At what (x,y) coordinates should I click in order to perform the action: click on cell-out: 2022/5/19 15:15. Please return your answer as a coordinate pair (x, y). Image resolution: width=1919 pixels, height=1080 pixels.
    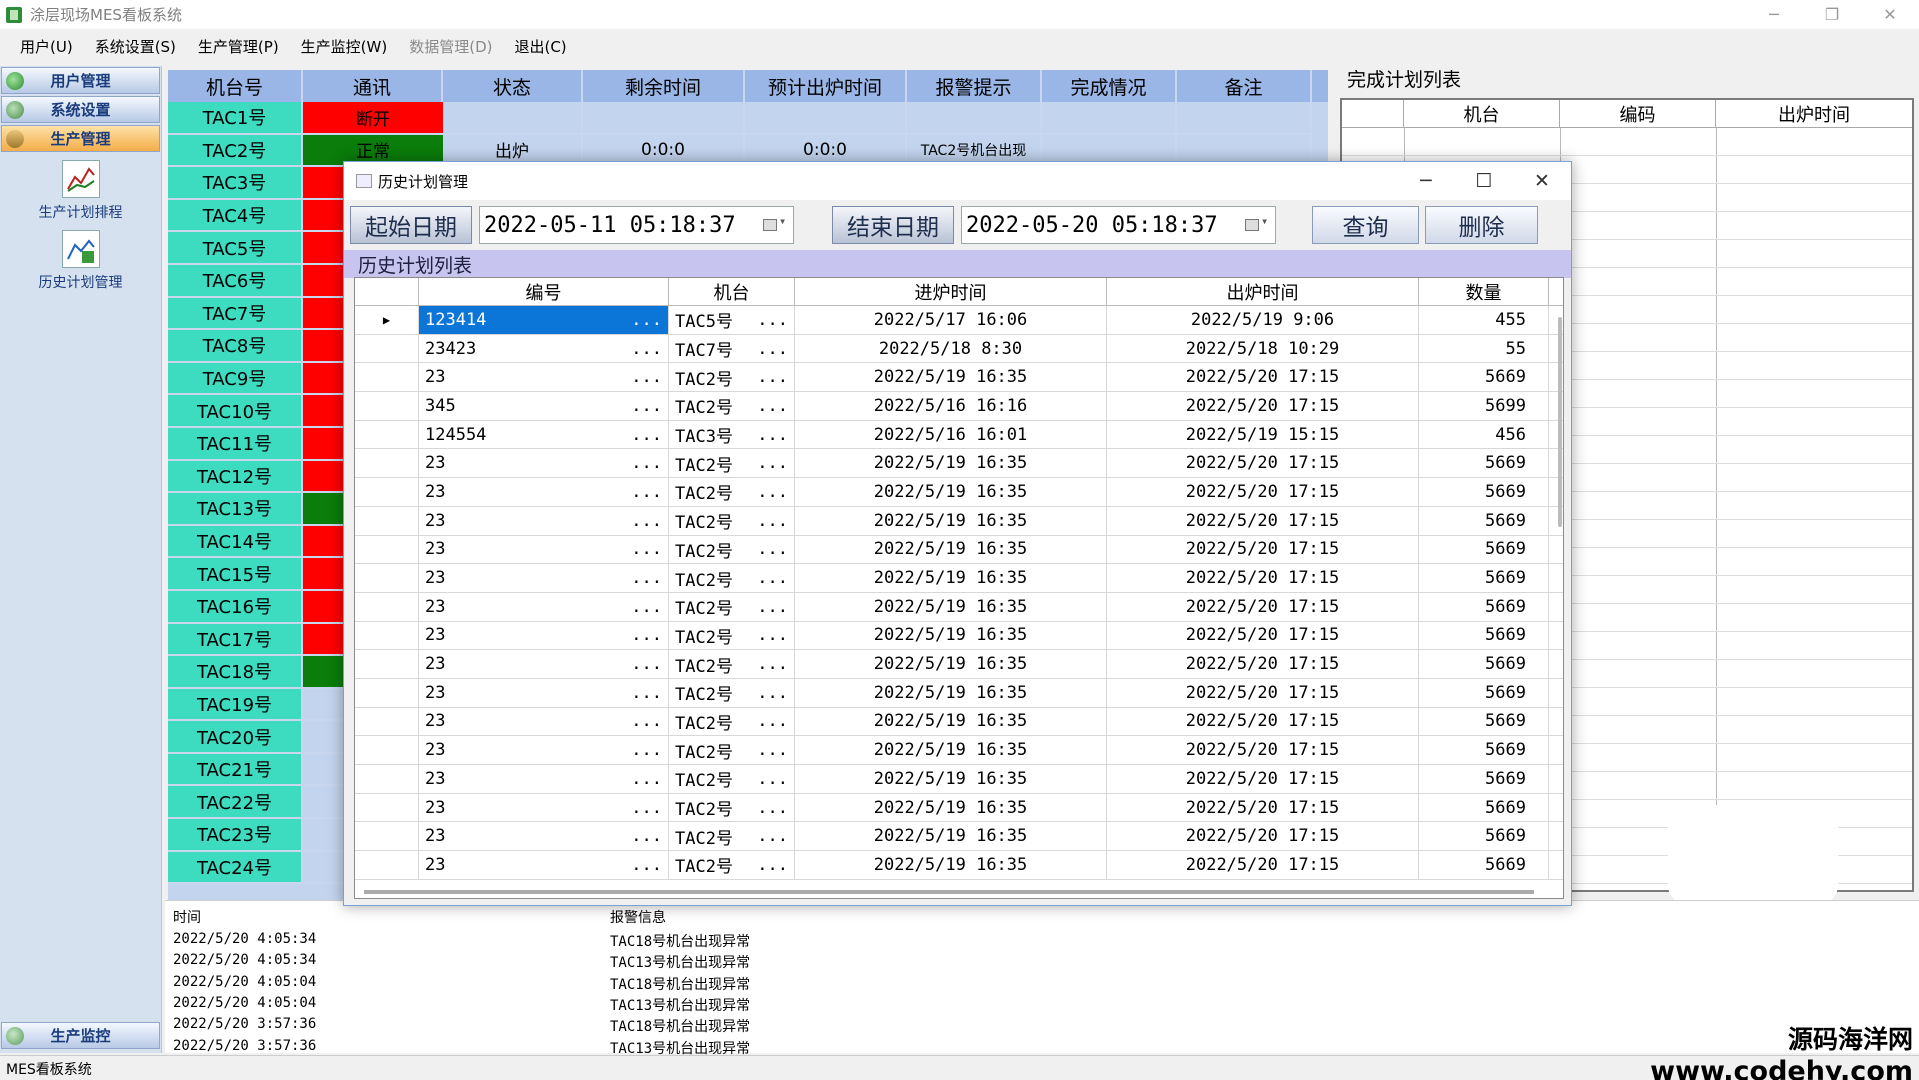
    Looking at the image, I should click on (1263, 434).